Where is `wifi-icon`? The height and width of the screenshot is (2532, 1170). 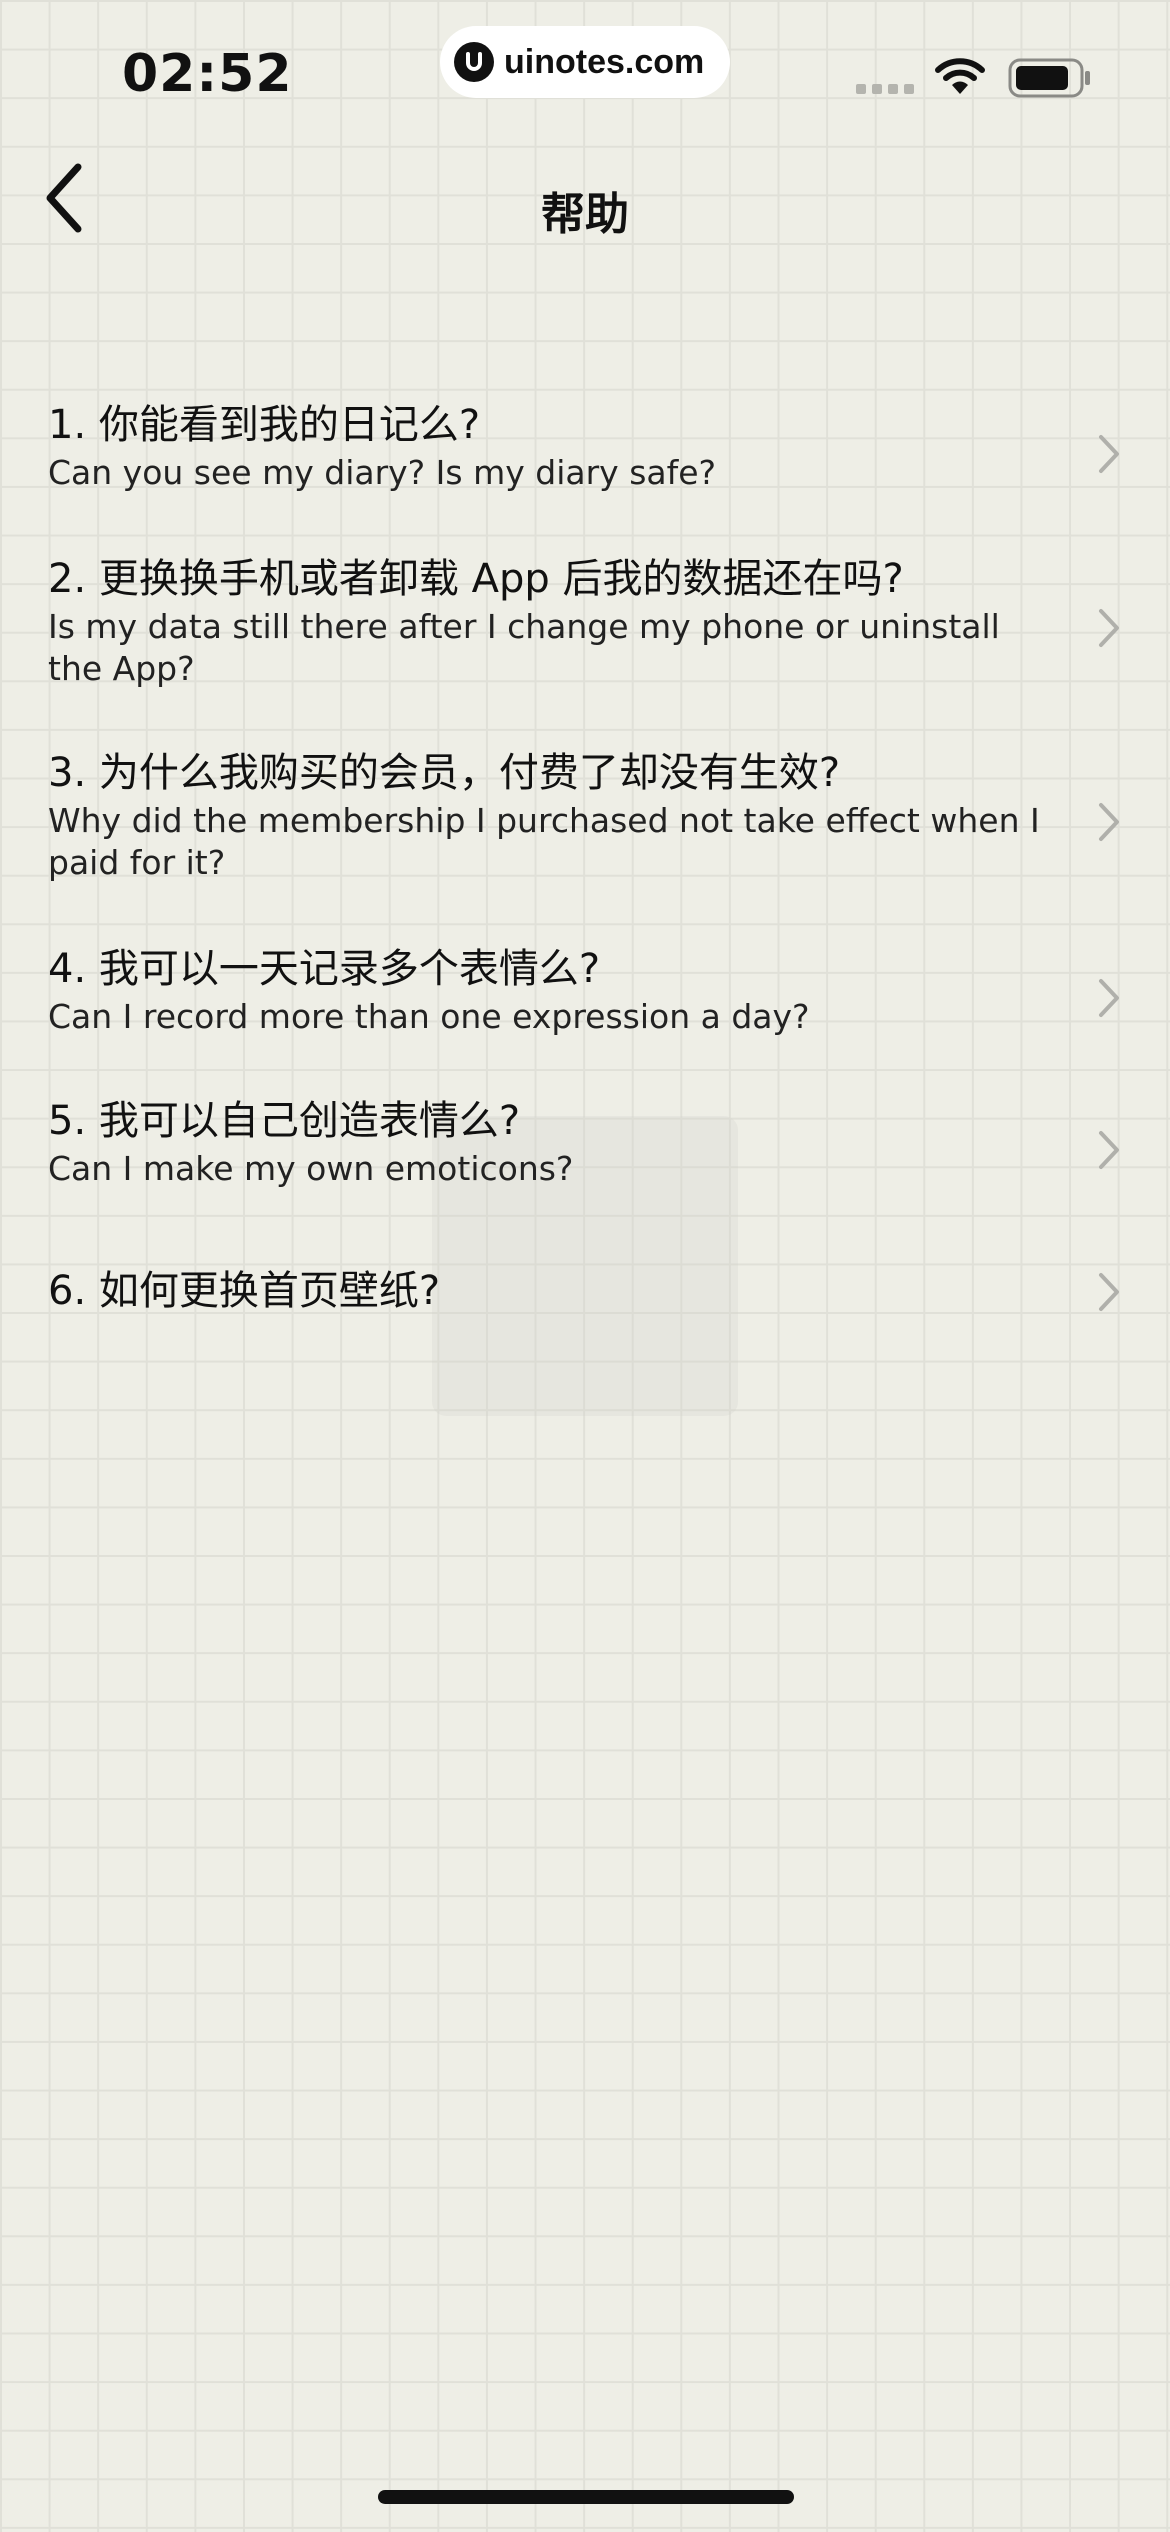 wifi-icon is located at coordinates (960, 76).